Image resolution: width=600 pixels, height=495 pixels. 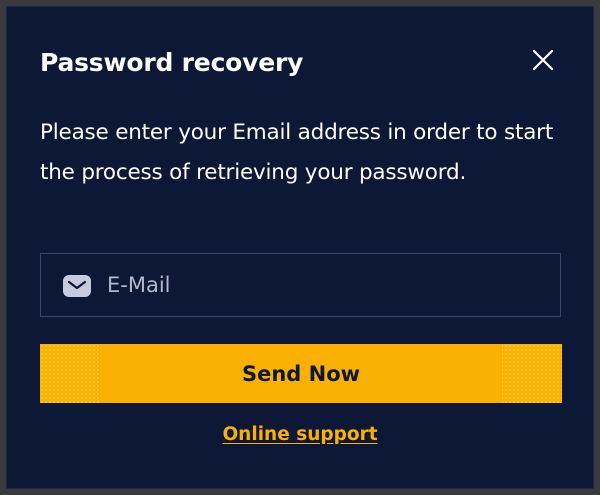 I want to click on mail-icon, so click(x=77, y=286).